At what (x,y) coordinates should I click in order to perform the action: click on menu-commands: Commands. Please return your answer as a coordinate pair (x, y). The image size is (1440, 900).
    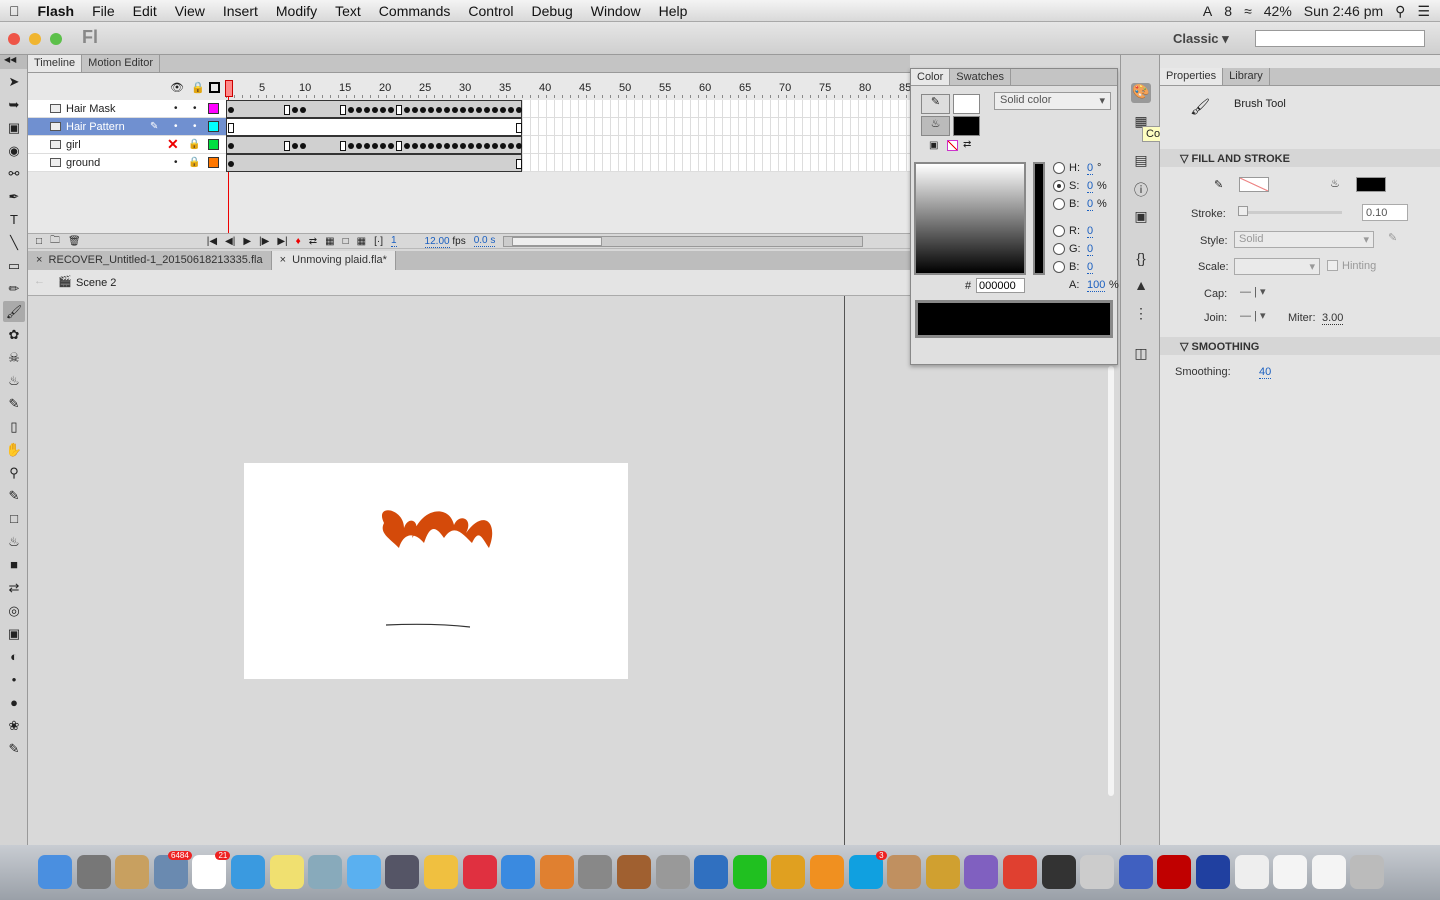
    Looking at the image, I should click on (415, 11).